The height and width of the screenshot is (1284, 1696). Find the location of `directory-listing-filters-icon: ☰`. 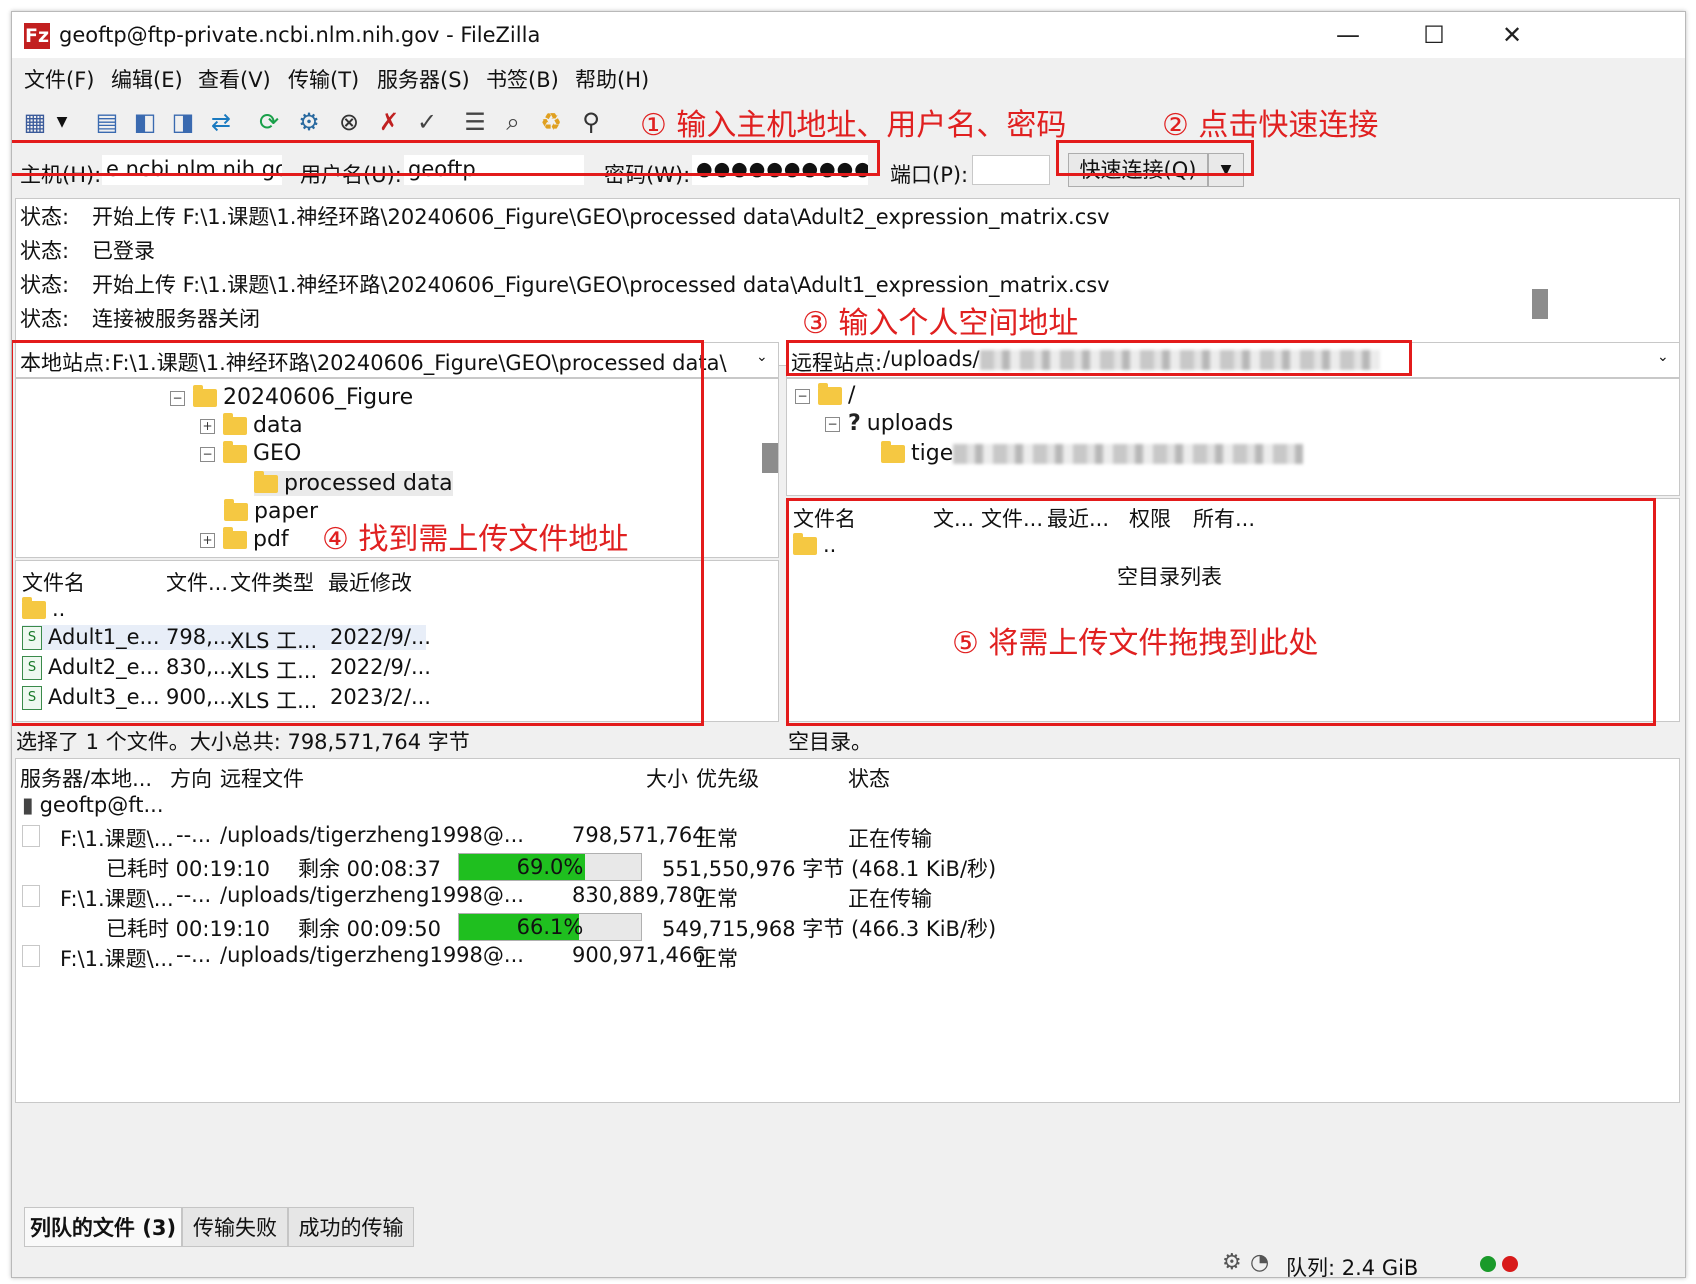

directory-listing-filters-icon: ☰ is located at coordinates (475, 122).